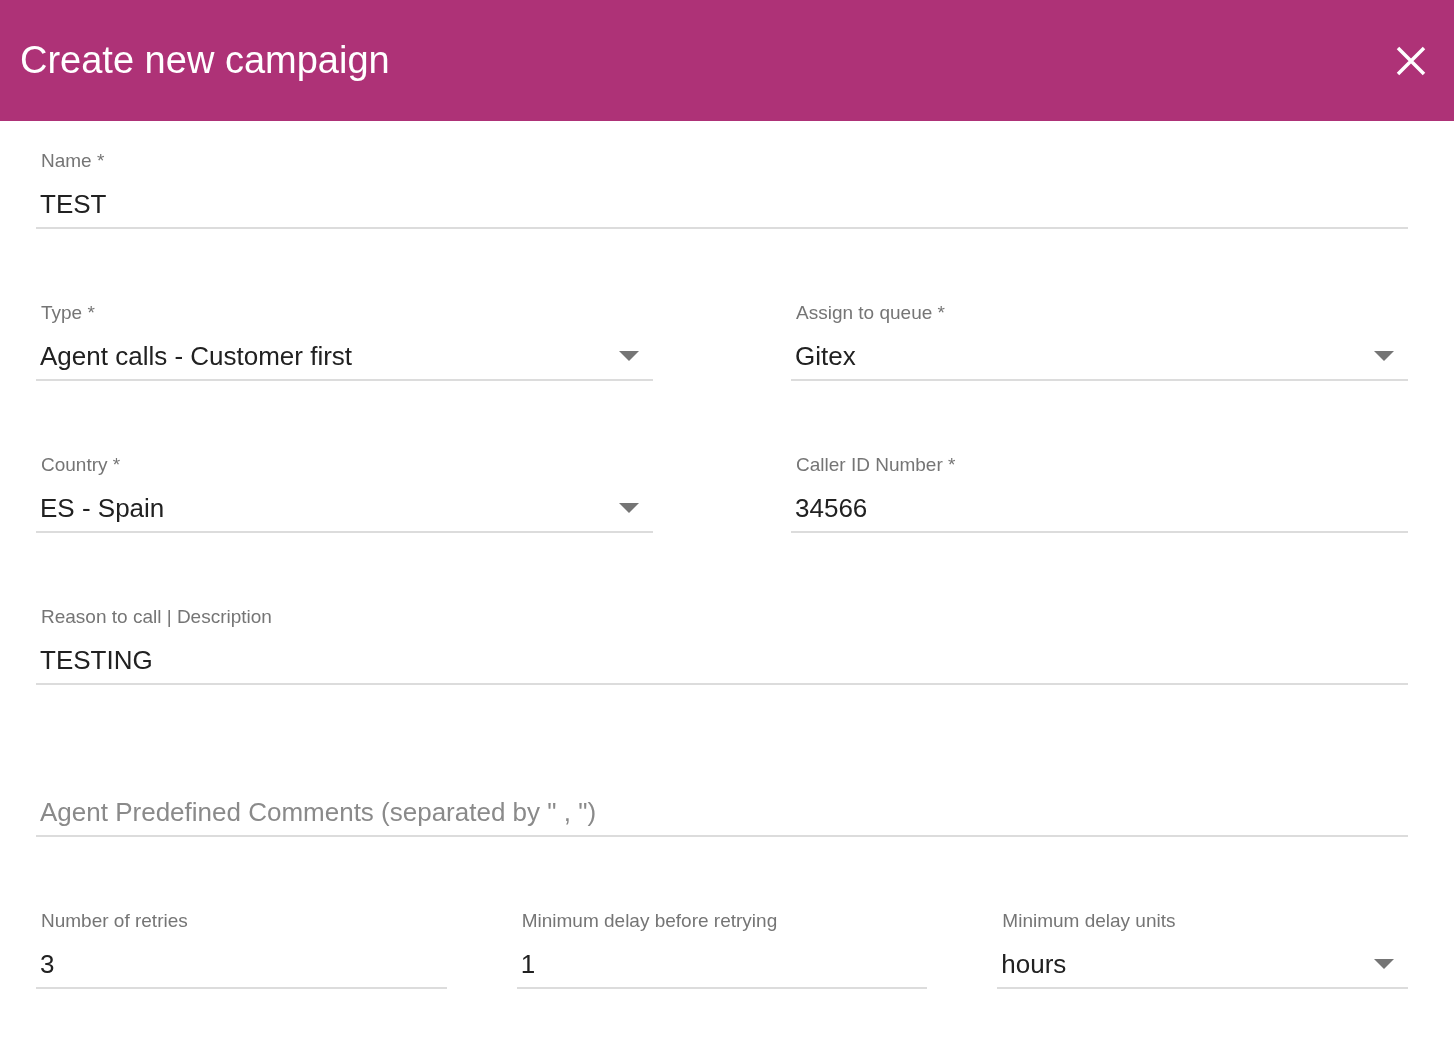  Describe the element at coordinates (1202, 967) in the screenshot. I see `dropdown: hours` at that location.